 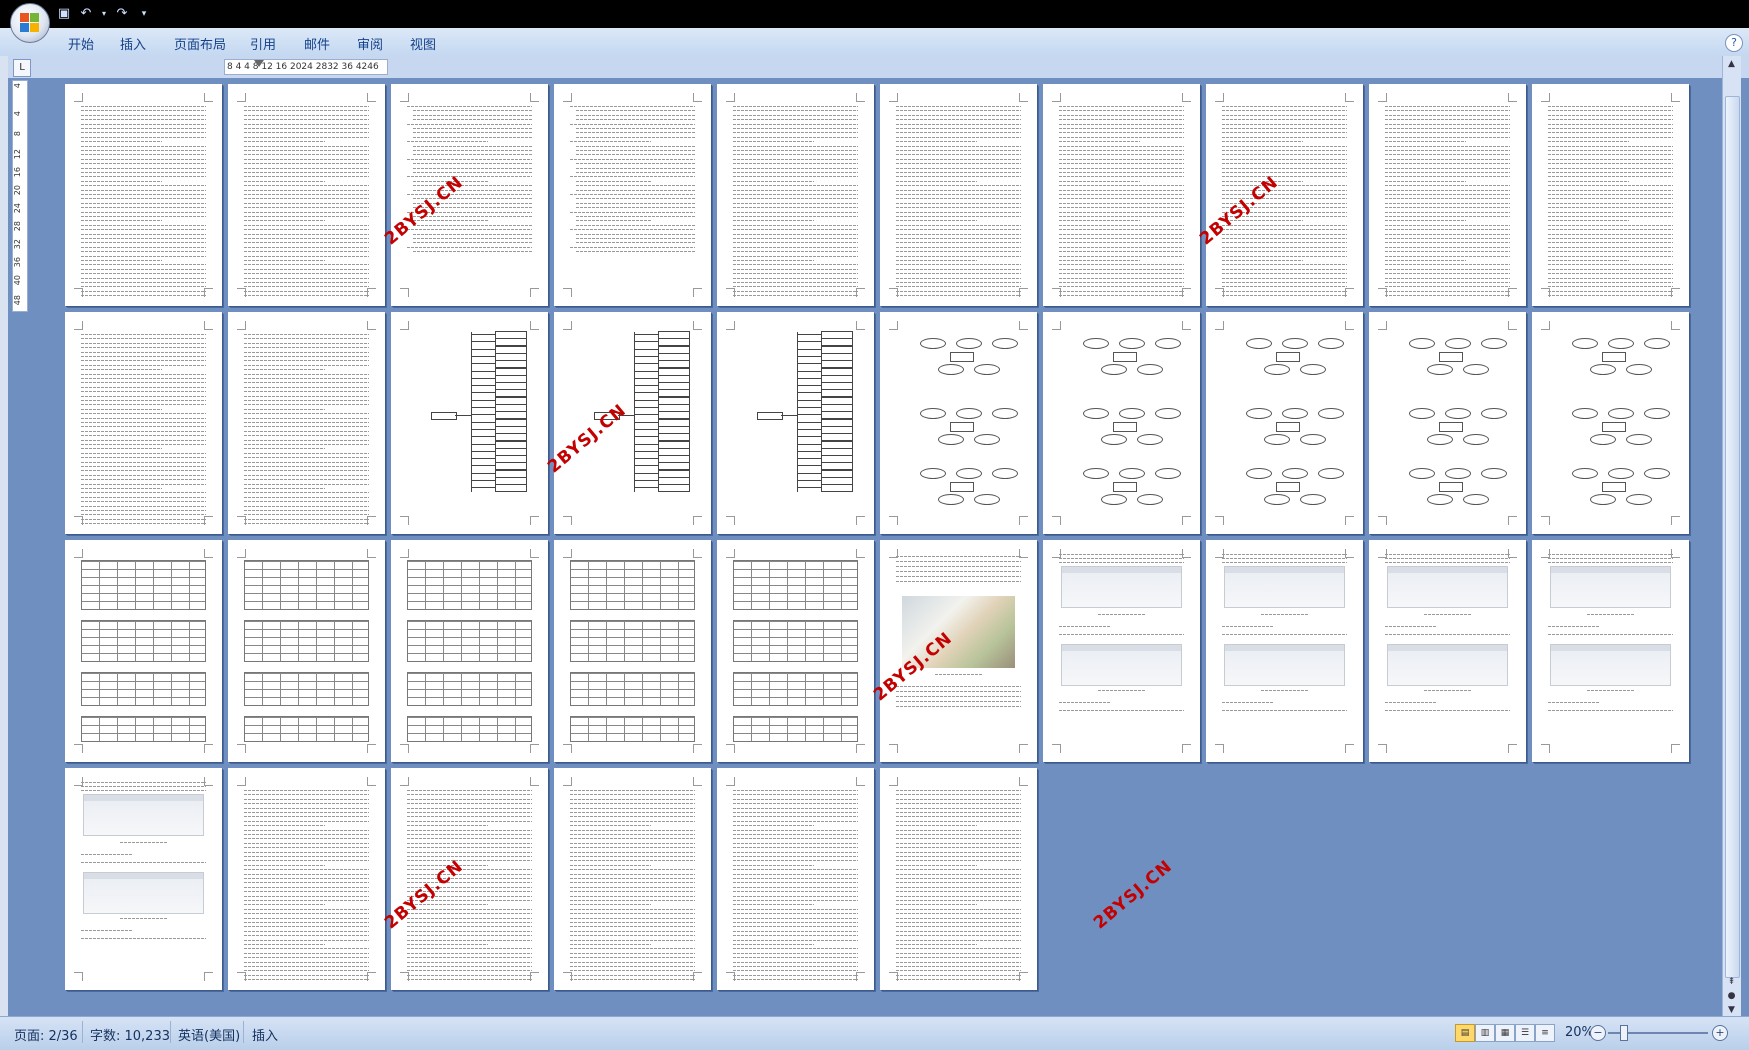 I want to click on indent-marker-icon, so click(x=259, y=63).